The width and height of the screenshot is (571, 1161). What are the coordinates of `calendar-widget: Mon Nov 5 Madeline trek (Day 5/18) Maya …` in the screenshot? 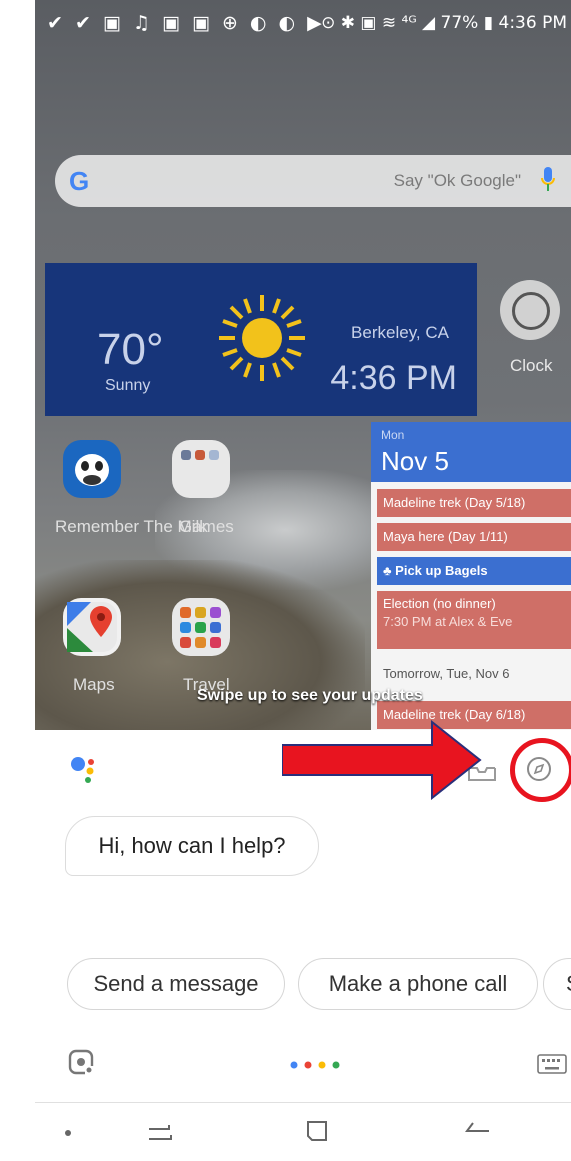 It's located at (471, 576).